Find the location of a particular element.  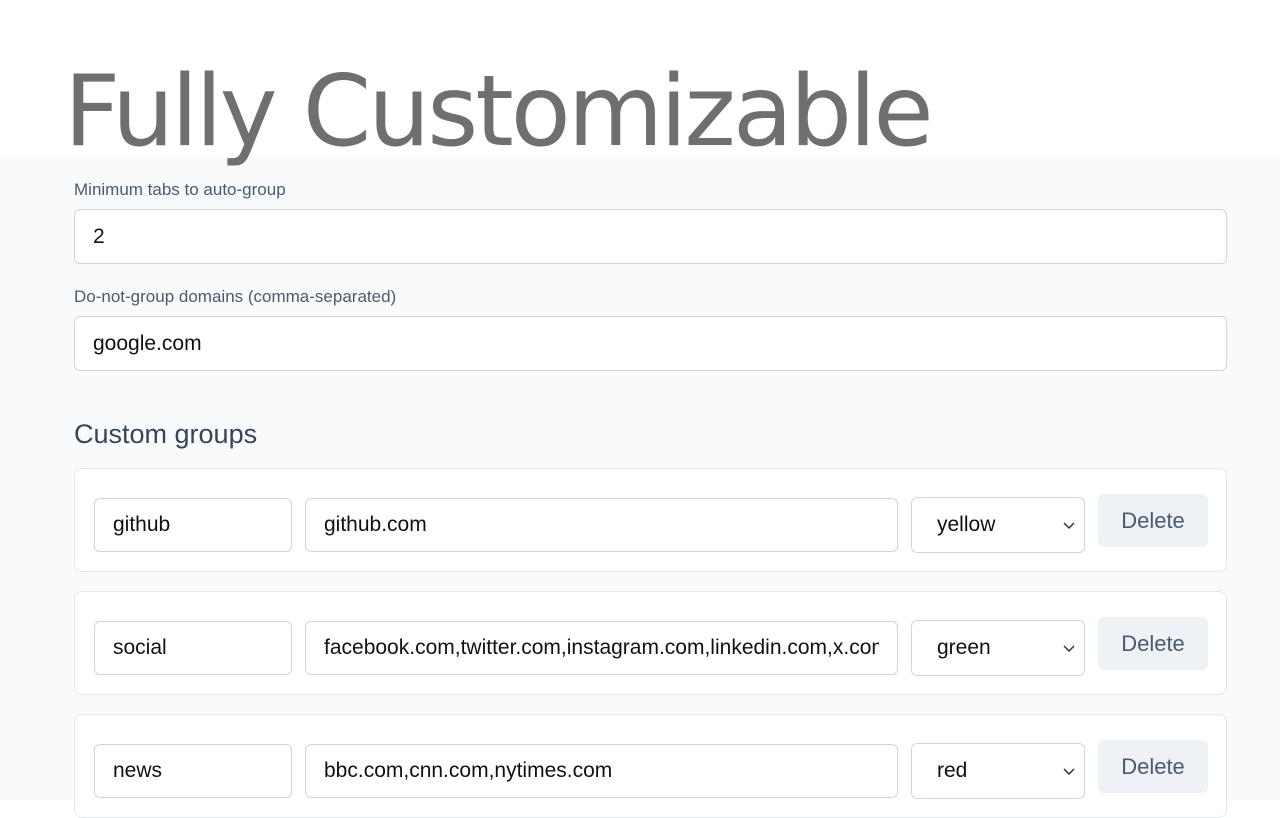

group-color-select: red is located at coordinates (998, 771).